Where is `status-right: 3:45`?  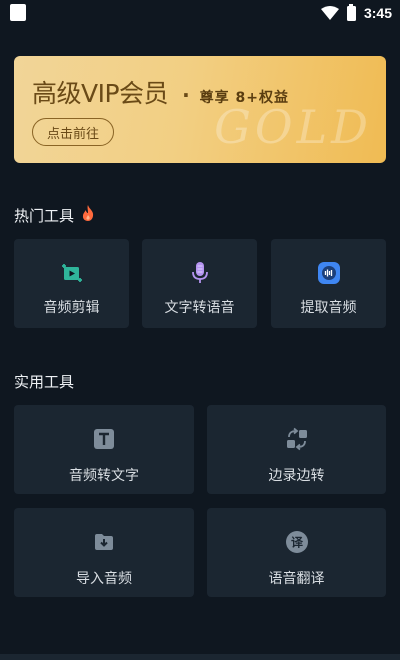
status-right: 3:45 is located at coordinates (356, 12).